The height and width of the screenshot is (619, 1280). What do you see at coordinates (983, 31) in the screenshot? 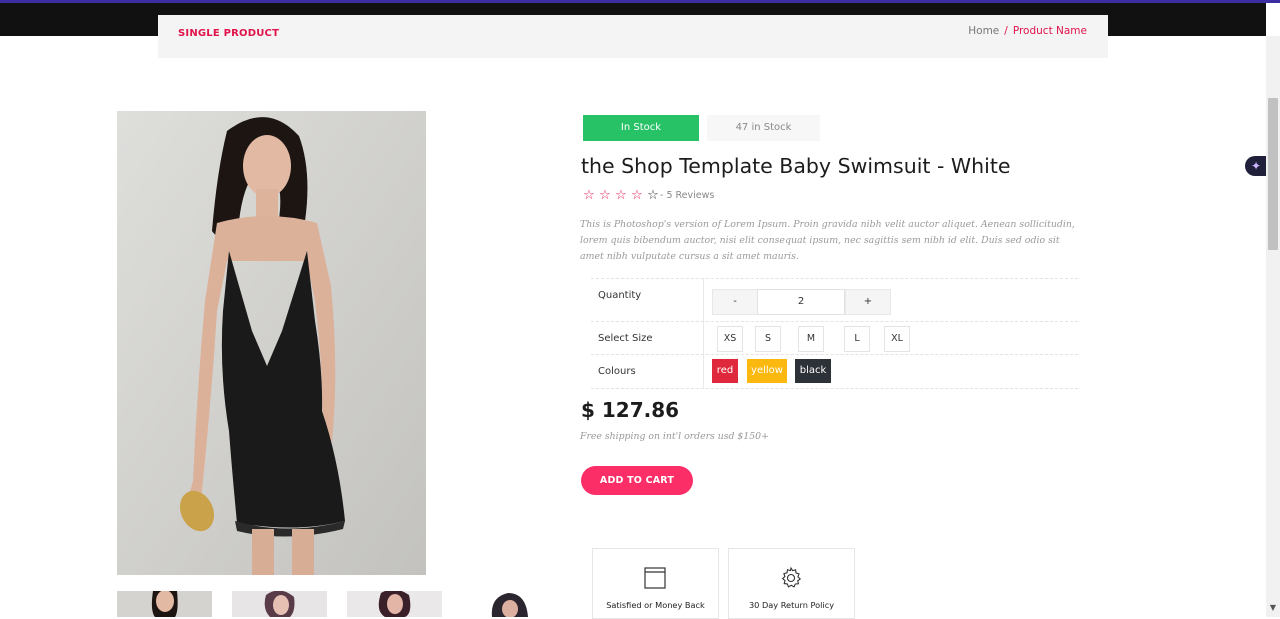
I see `breadcrumb-home-link: Home` at bounding box center [983, 31].